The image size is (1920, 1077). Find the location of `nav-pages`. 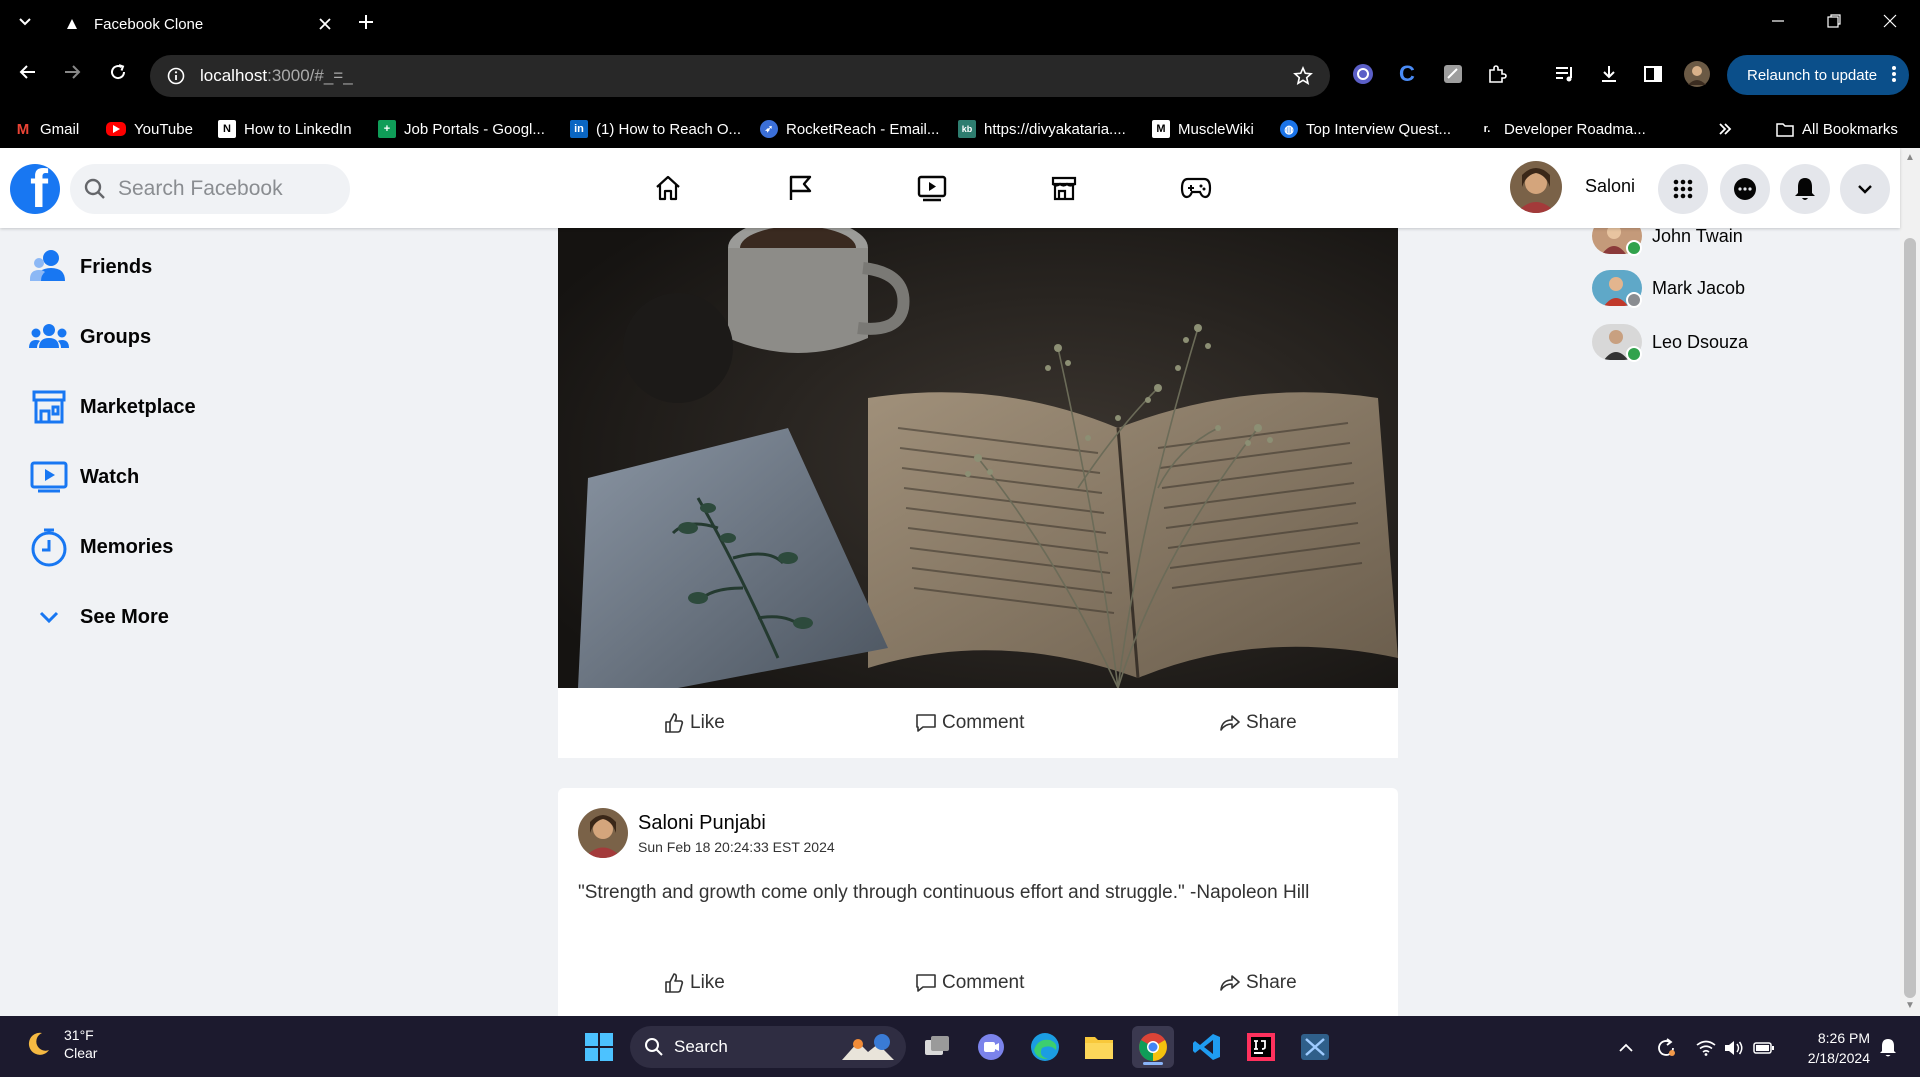

nav-pages is located at coordinates (800, 188).